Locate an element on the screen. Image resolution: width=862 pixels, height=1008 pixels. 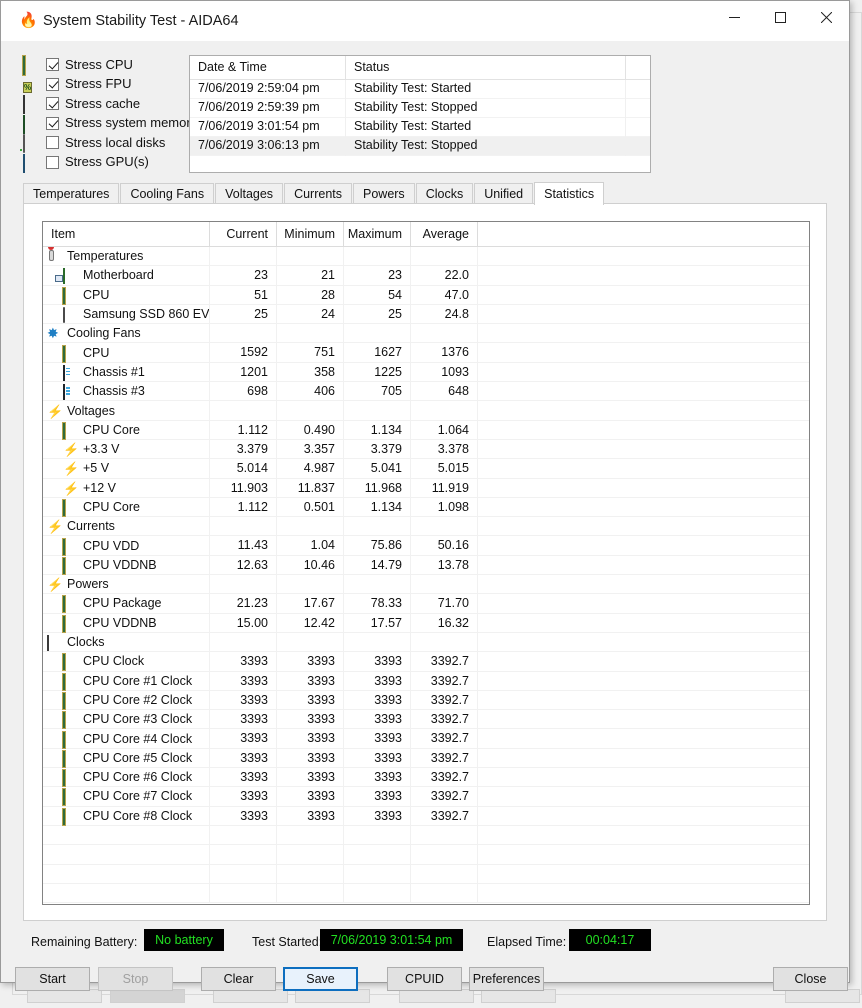
stats-row is located at coordinates (426, 855).